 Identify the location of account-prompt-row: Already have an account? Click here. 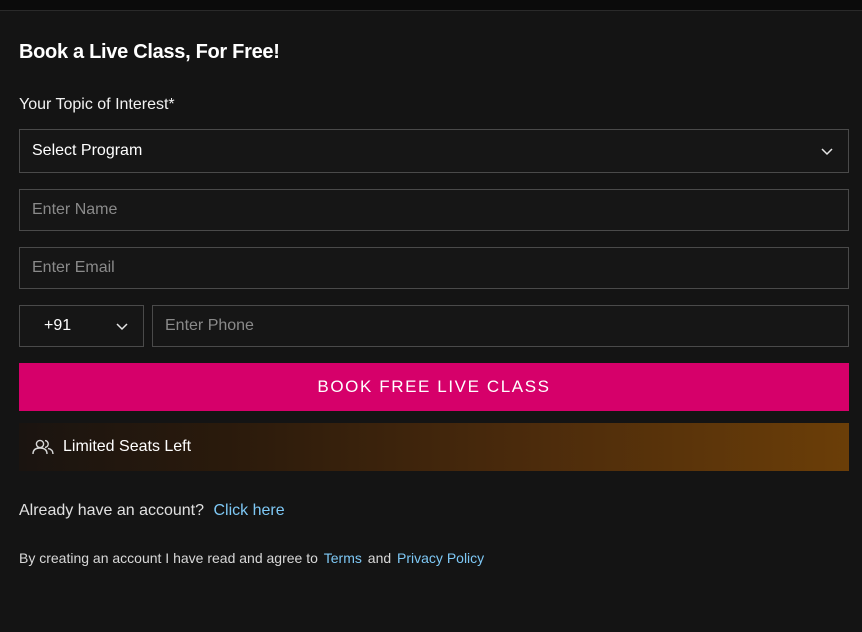
(152, 511).